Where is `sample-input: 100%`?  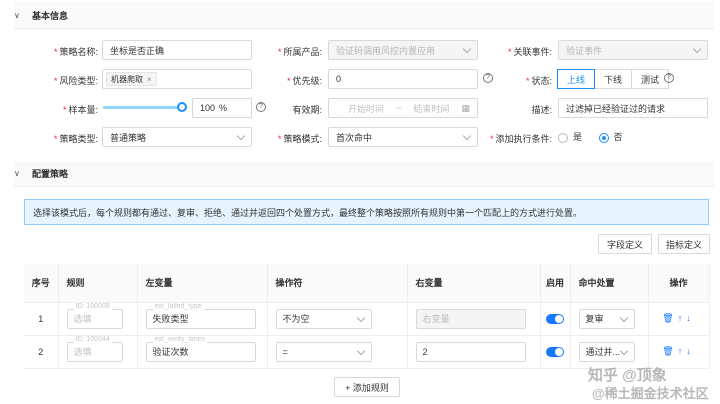
sample-input: 100% is located at coordinates (222, 108).